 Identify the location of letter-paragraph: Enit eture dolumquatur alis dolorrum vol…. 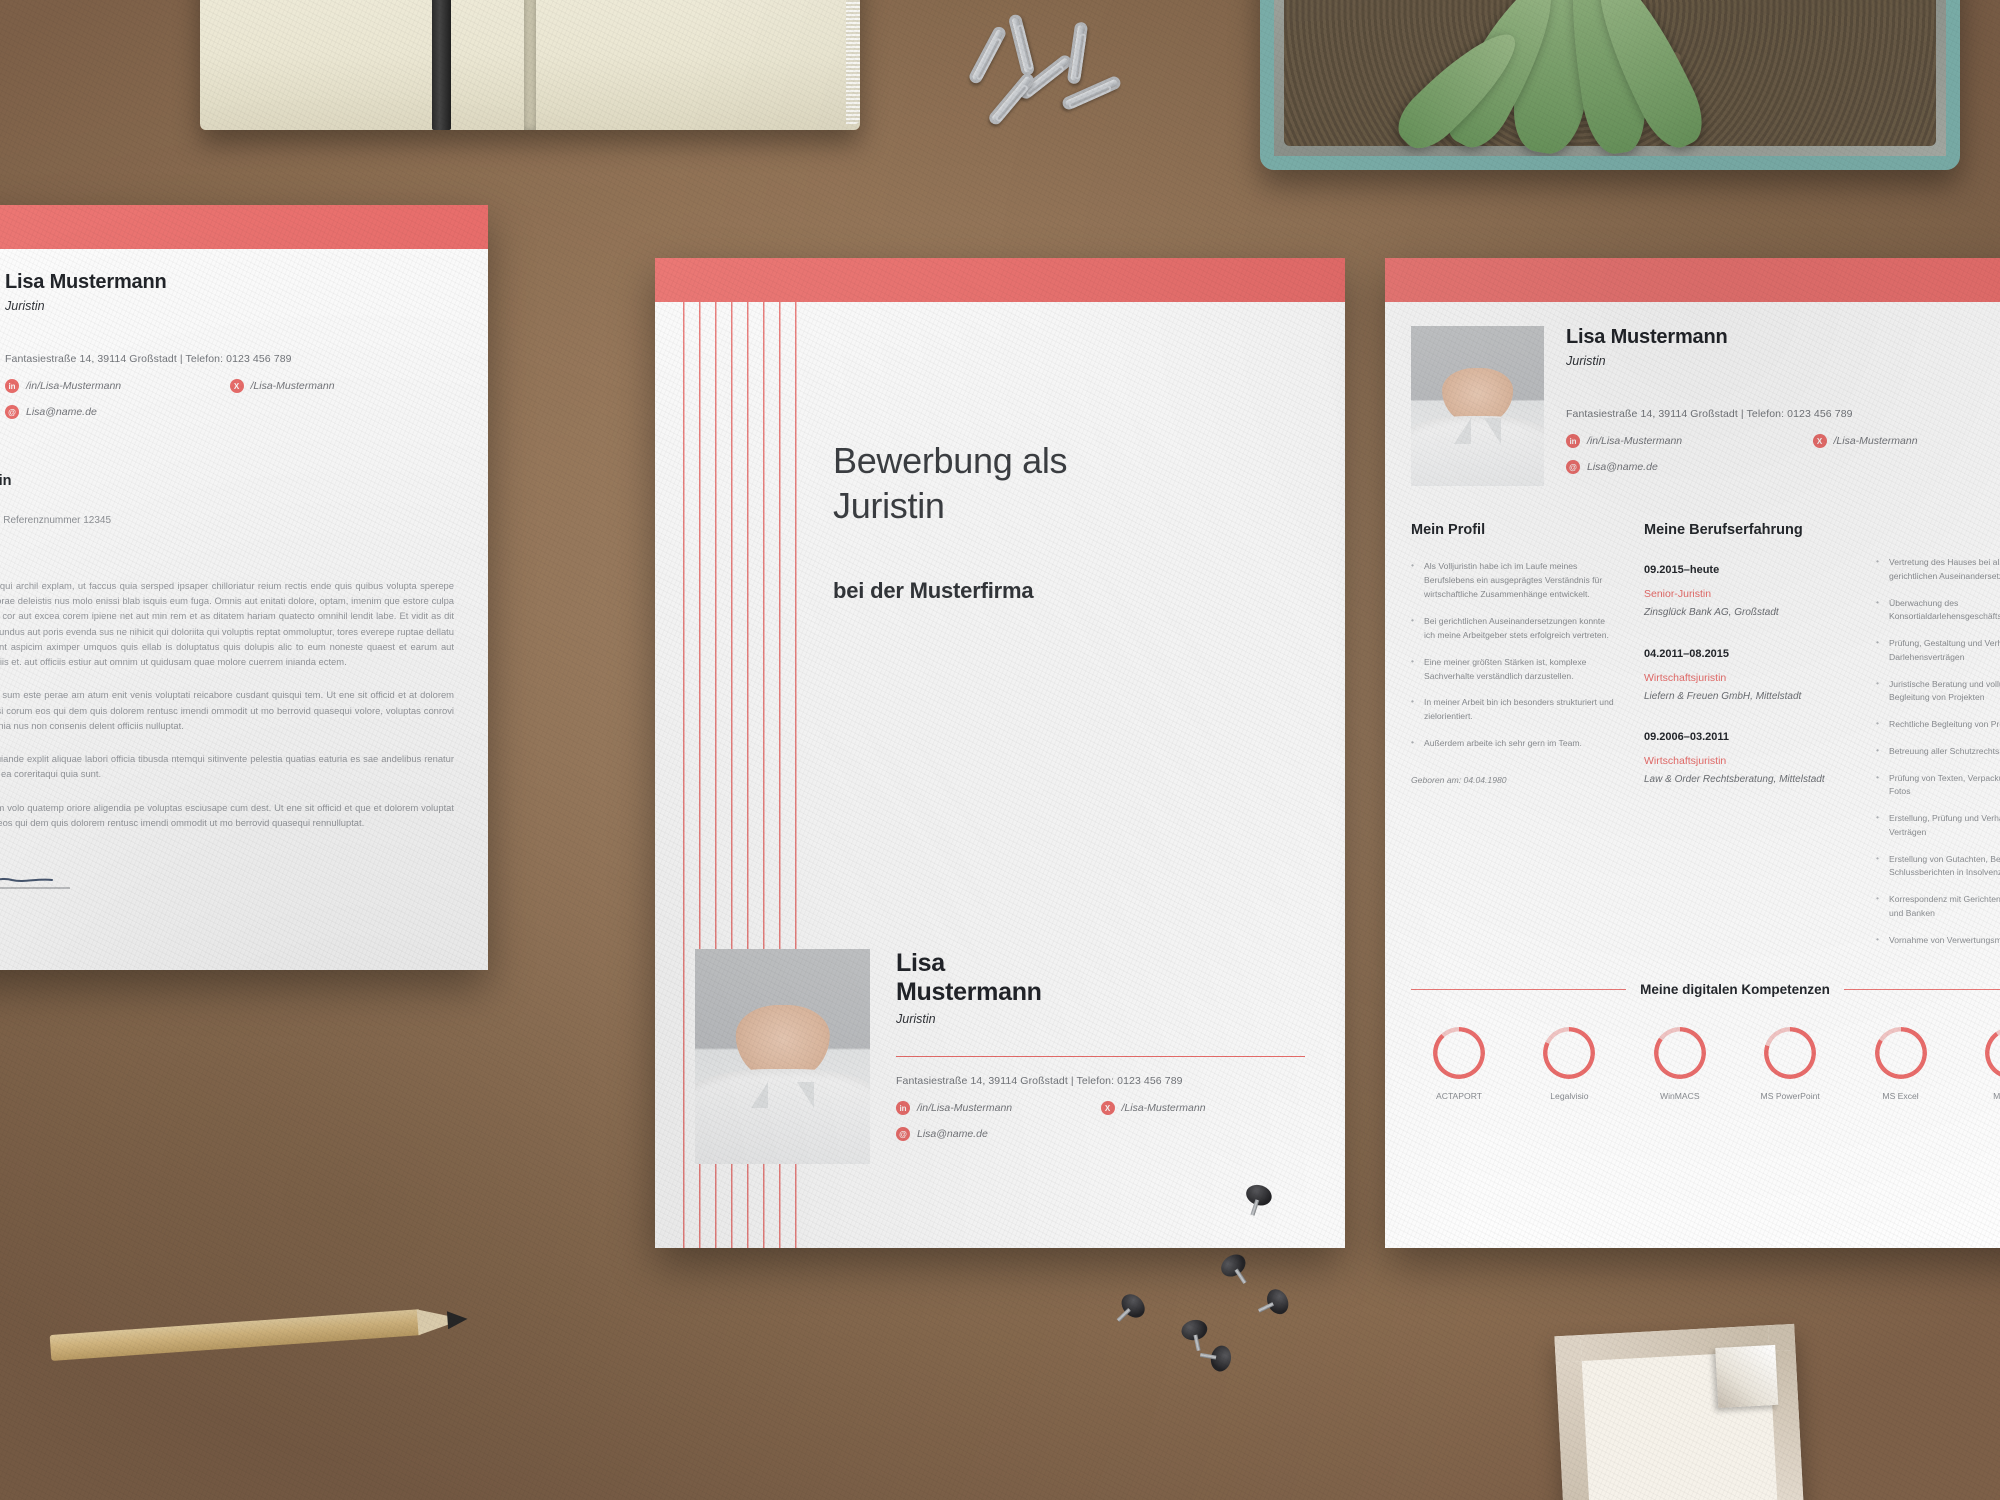
(227, 814).